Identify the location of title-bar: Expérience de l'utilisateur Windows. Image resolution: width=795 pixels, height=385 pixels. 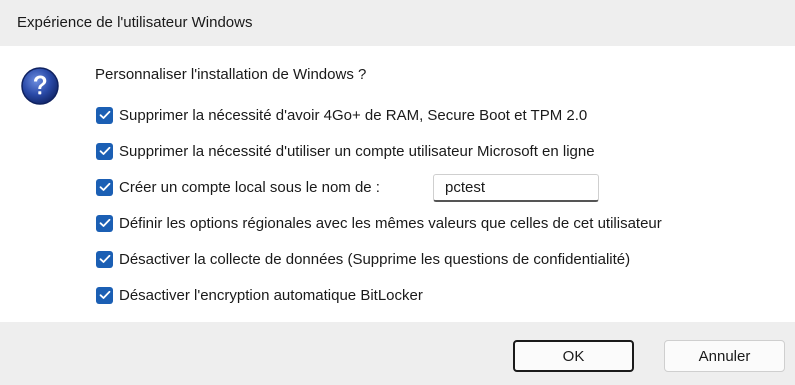
(397, 23).